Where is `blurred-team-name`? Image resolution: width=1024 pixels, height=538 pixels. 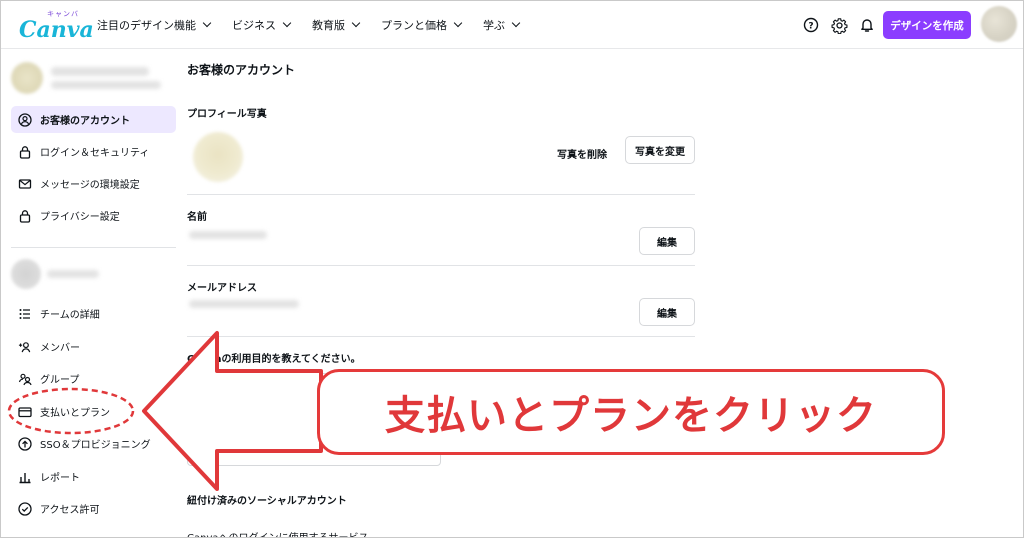 blurred-team-name is located at coordinates (73, 274).